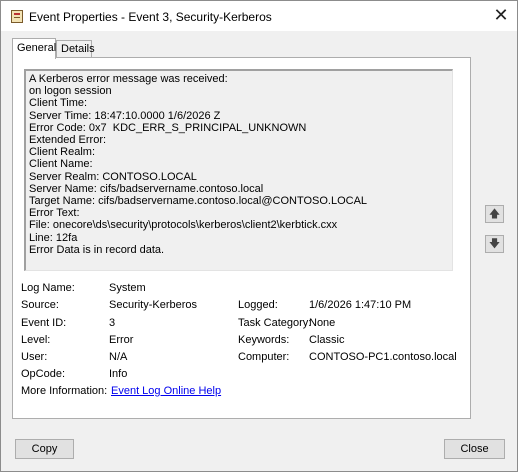  I want to click on computer-label: Computer:, so click(264, 357).